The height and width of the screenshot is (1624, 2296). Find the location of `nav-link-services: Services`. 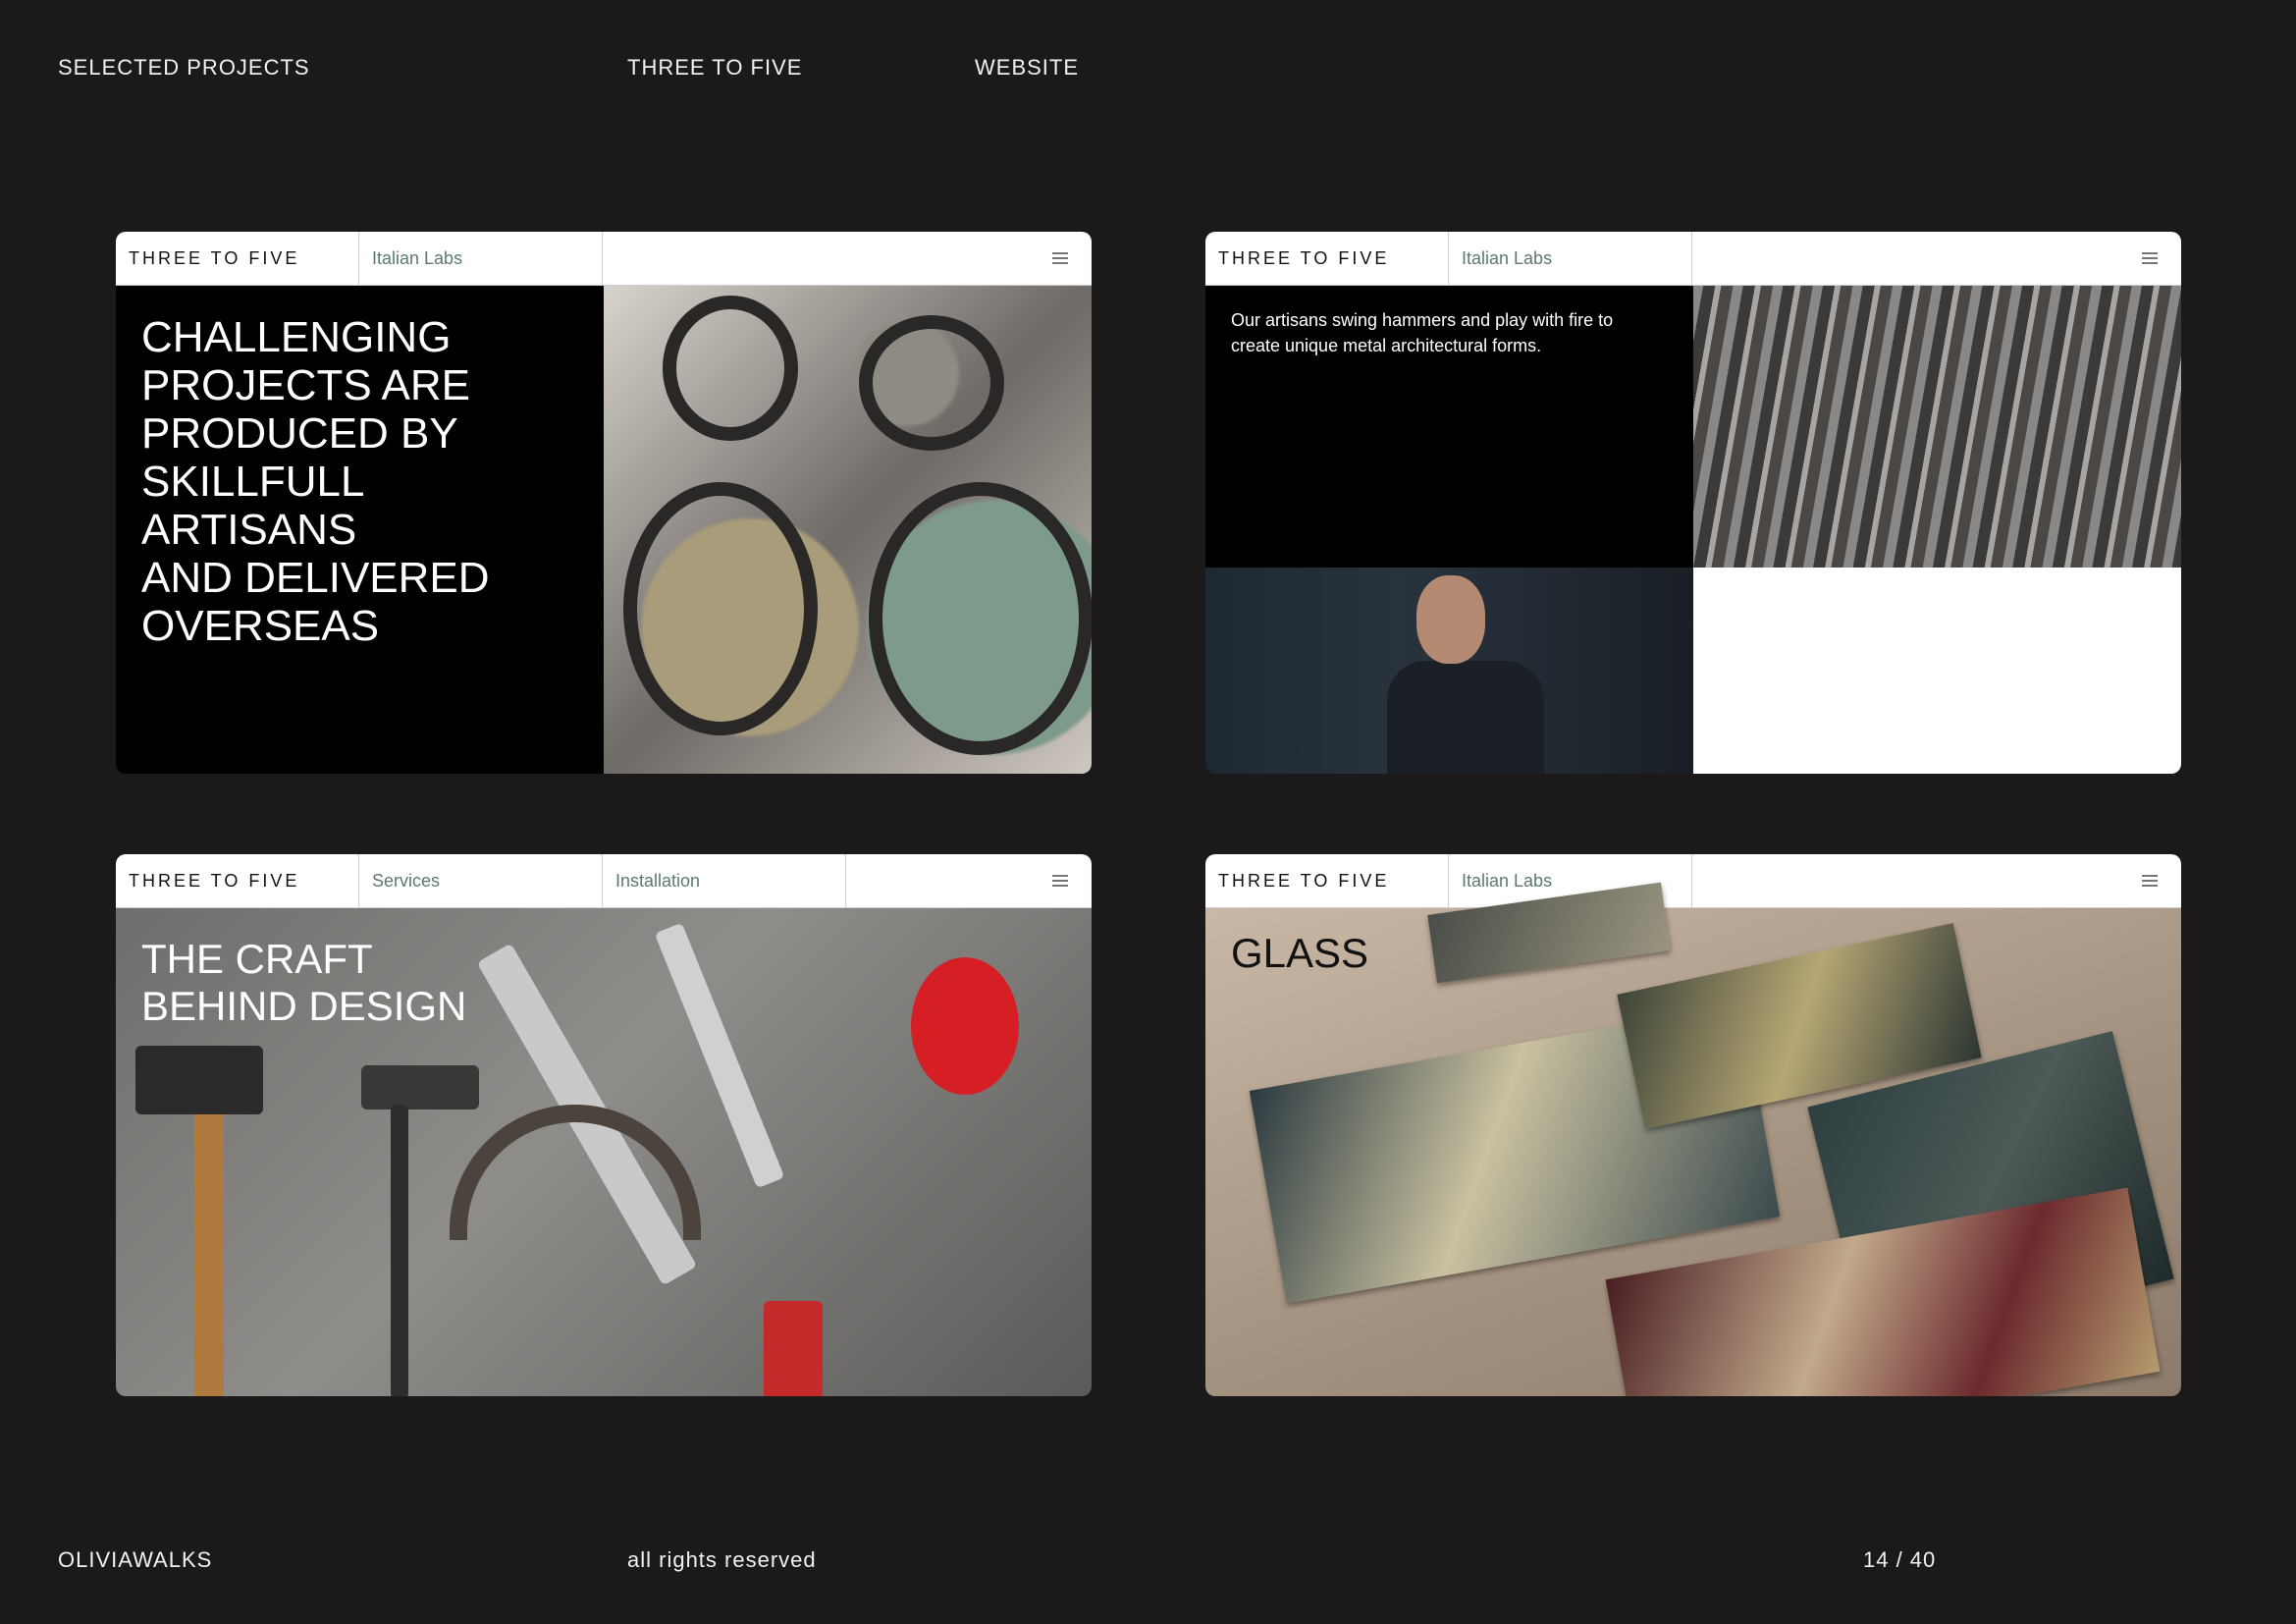

nav-link-services: Services is located at coordinates (481, 880).